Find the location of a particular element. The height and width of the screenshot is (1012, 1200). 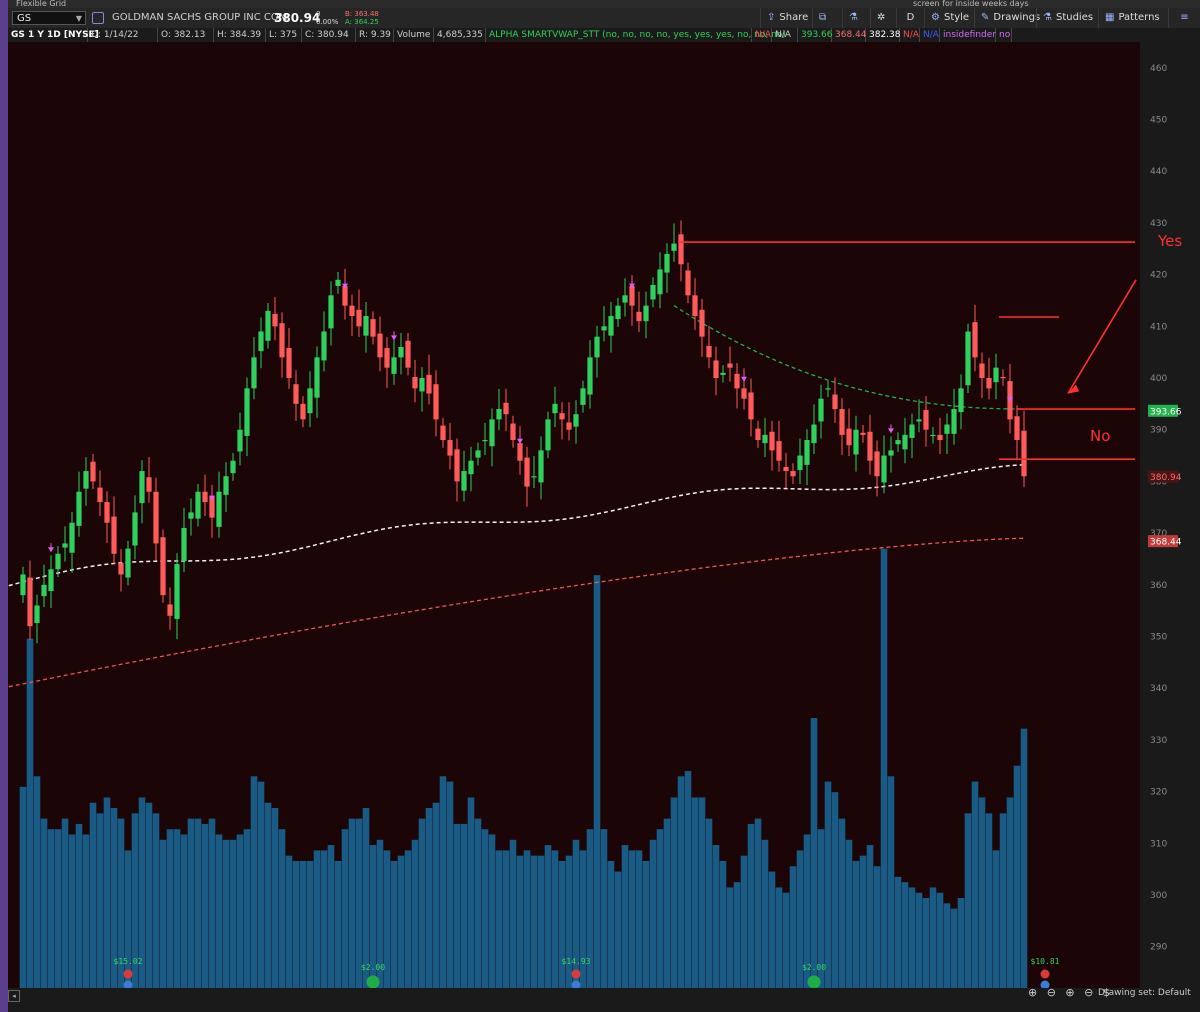

study-legend-item: 4,685,335 is located at coordinates (460, 35).